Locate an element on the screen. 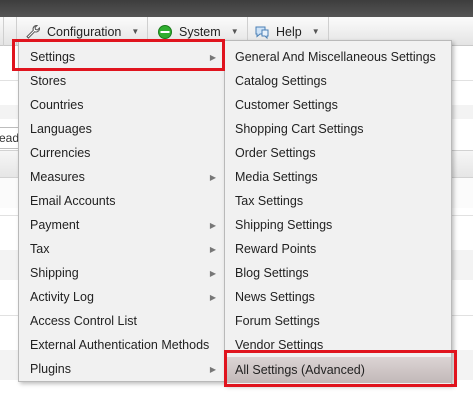  submenu-item-catalog-settings: Catalog Settings is located at coordinates (338, 81).